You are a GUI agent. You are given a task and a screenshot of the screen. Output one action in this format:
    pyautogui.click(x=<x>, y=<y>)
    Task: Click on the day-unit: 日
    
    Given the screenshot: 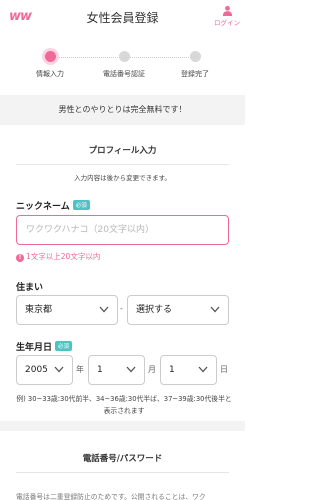 What is the action you would take?
    pyautogui.click(x=224, y=369)
    